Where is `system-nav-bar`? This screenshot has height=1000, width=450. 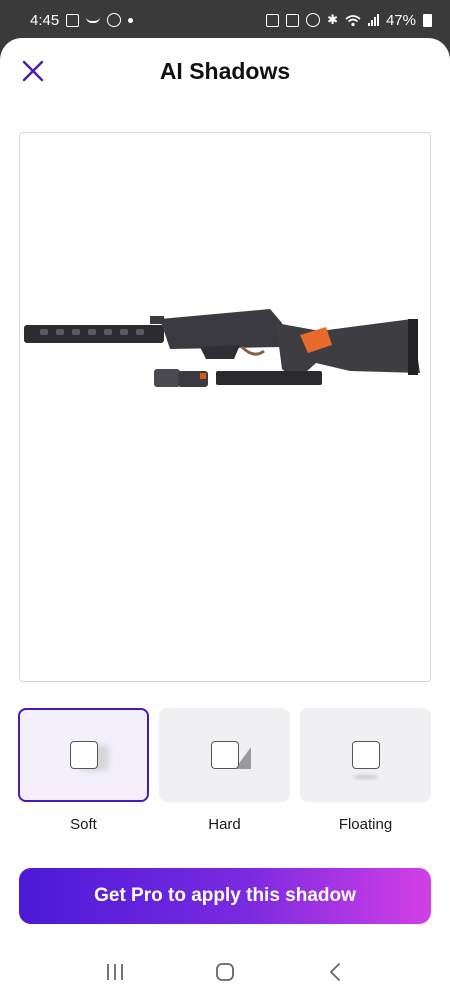
system-nav-bar is located at coordinates (225, 971).